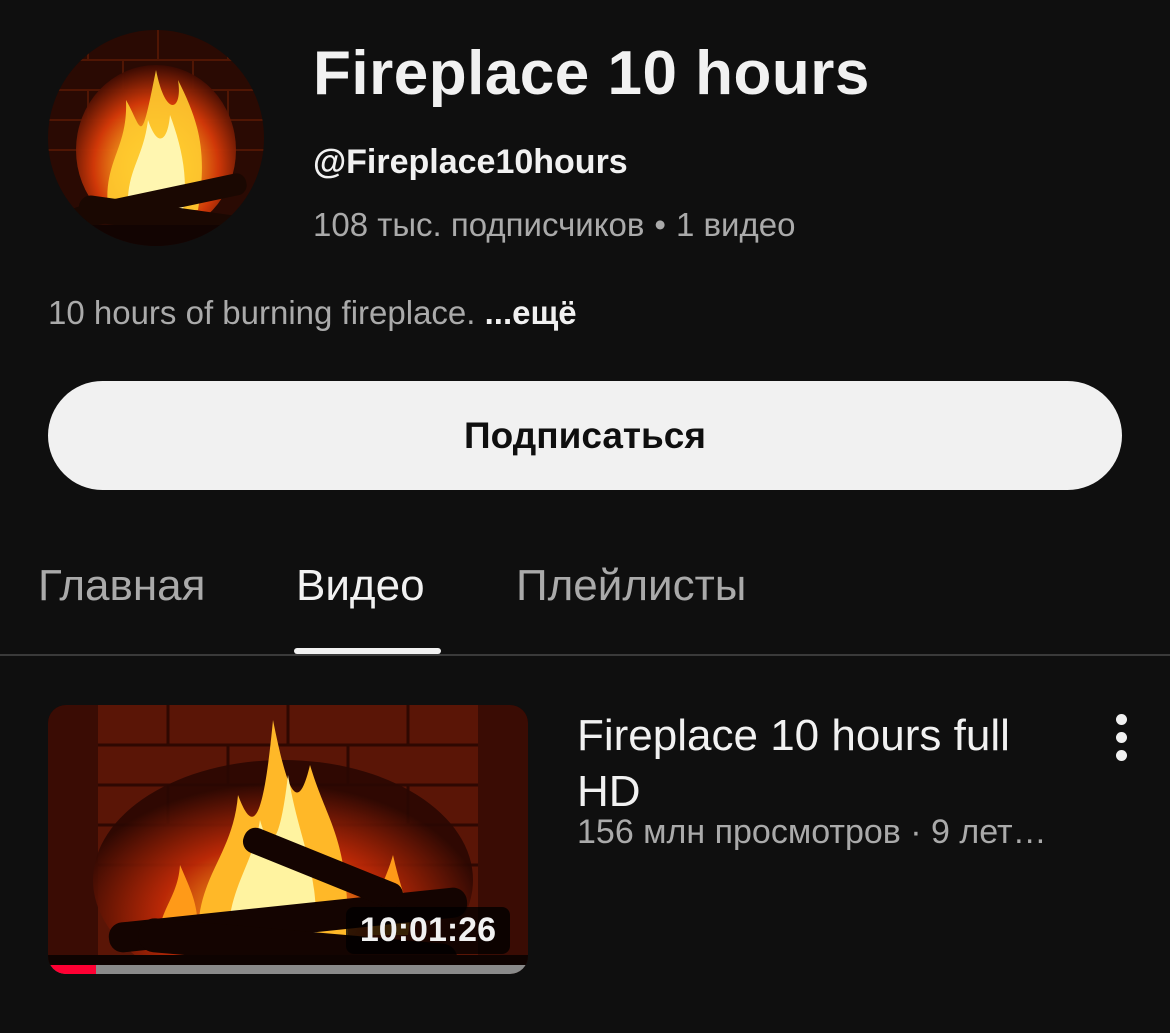 Image resolution: width=1170 pixels, height=1033 pixels. I want to click on tab-videos: Видео, so click(360, 586).